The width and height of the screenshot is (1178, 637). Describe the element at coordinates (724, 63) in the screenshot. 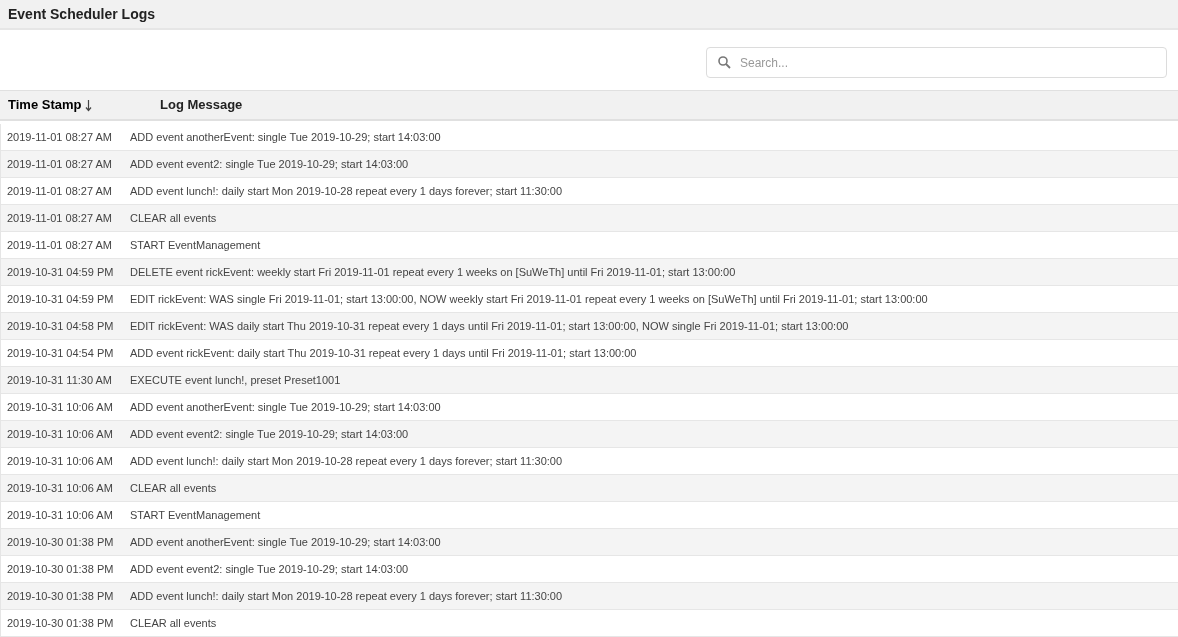

I see `search-icon` at that location.